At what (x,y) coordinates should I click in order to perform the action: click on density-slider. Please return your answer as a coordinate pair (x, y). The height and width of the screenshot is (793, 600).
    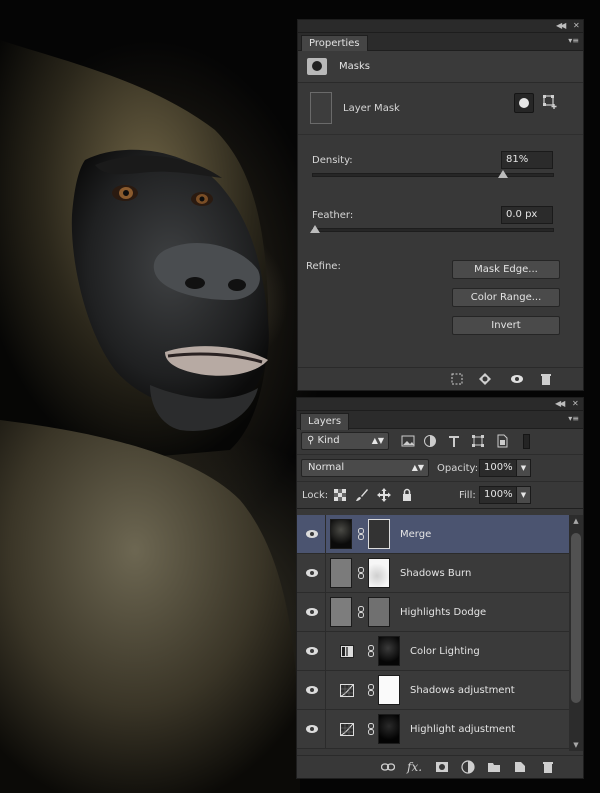
    Looking at the image, I should click on (433, 174).